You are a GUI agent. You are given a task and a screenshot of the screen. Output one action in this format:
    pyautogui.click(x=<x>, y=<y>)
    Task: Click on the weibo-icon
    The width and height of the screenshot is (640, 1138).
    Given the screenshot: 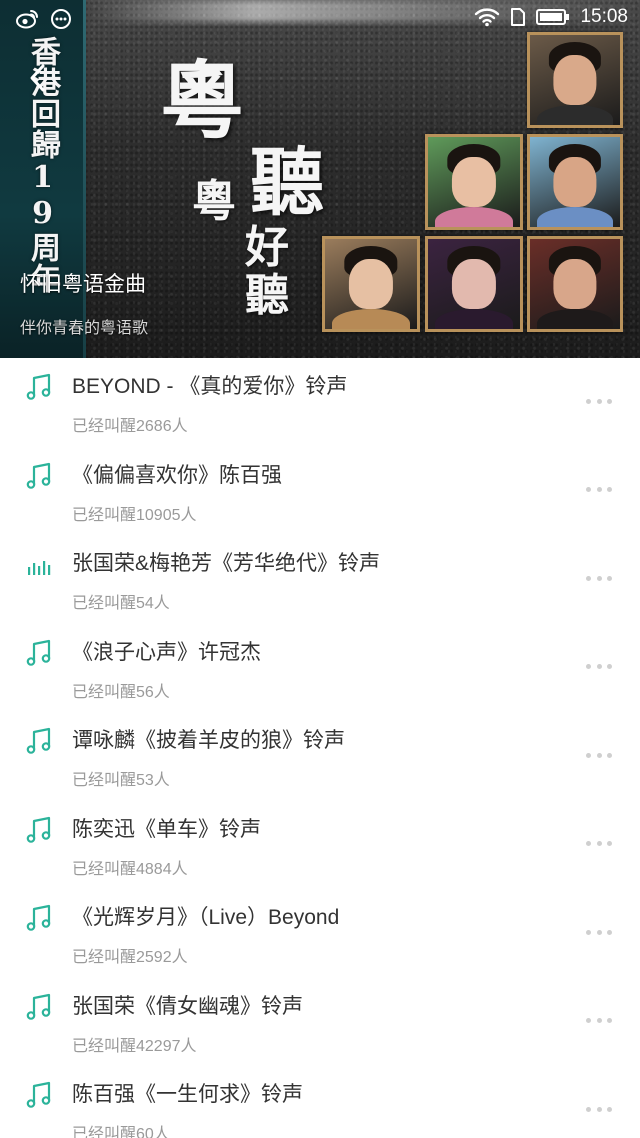 What is the action you would take?
    pyautogui.click(x=27, y=19)
    